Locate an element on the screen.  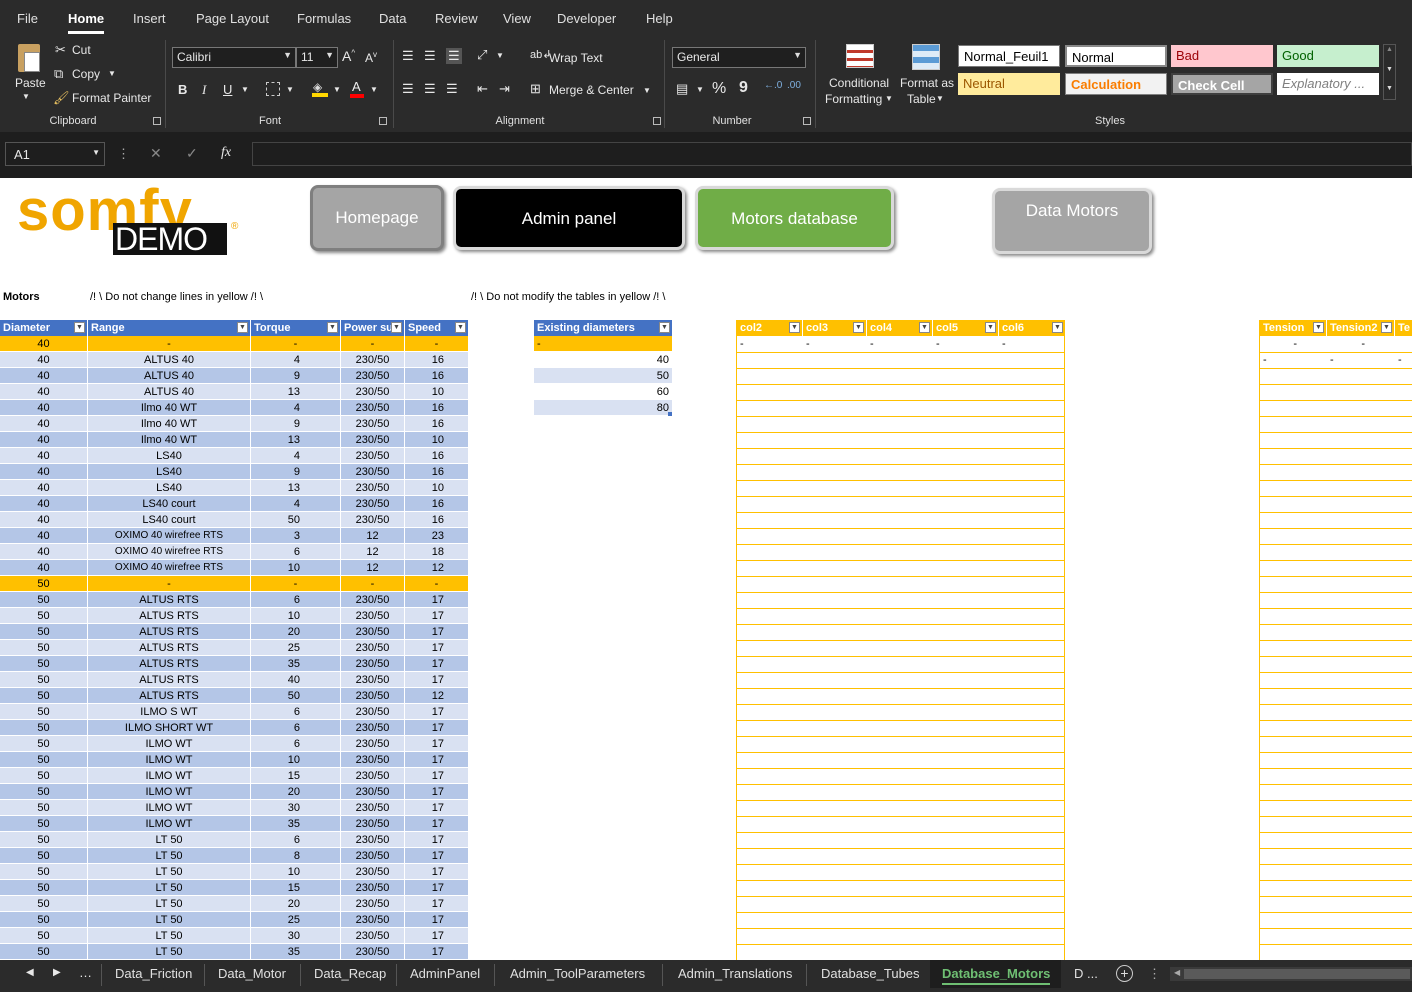
table-cell: ALTUS RTS is located at coordinates (169, 648).